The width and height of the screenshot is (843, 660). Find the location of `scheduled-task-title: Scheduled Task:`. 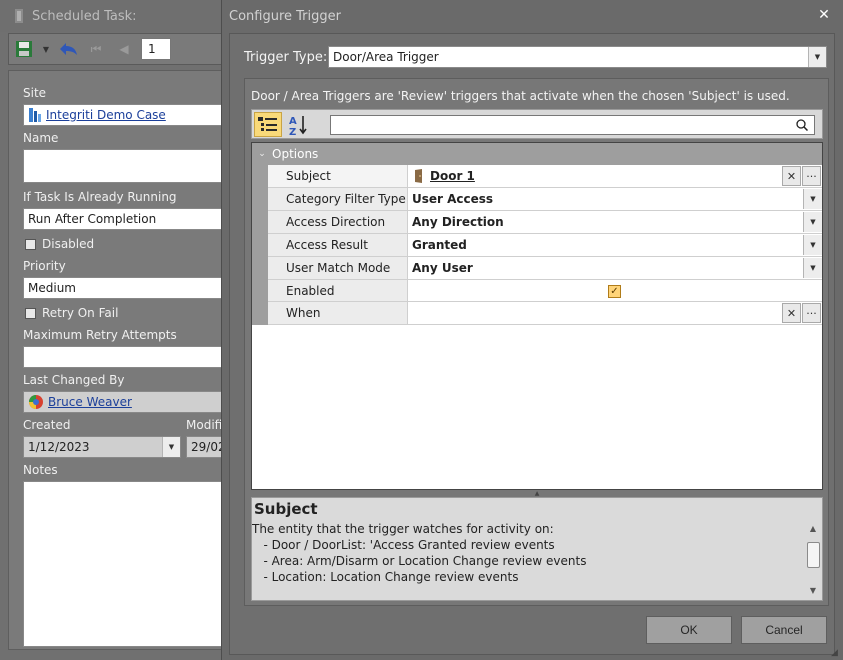

scheduled-task-title: Scheduled Task: is located at coordinates (84, 16).